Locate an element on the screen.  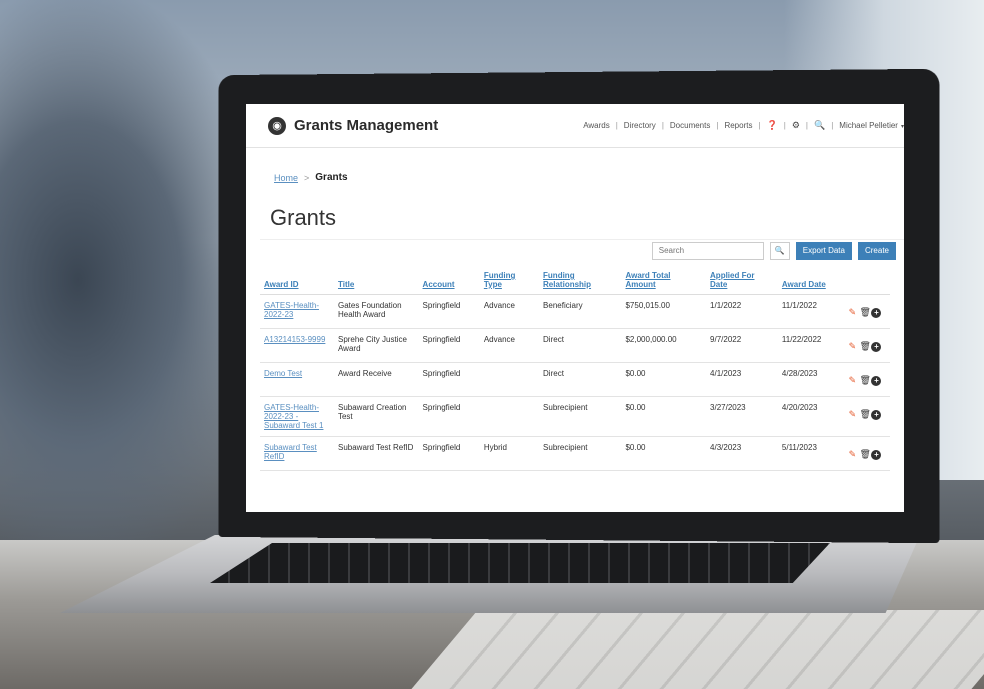
nav-awards: Awards is located at coordinates (596, 125).